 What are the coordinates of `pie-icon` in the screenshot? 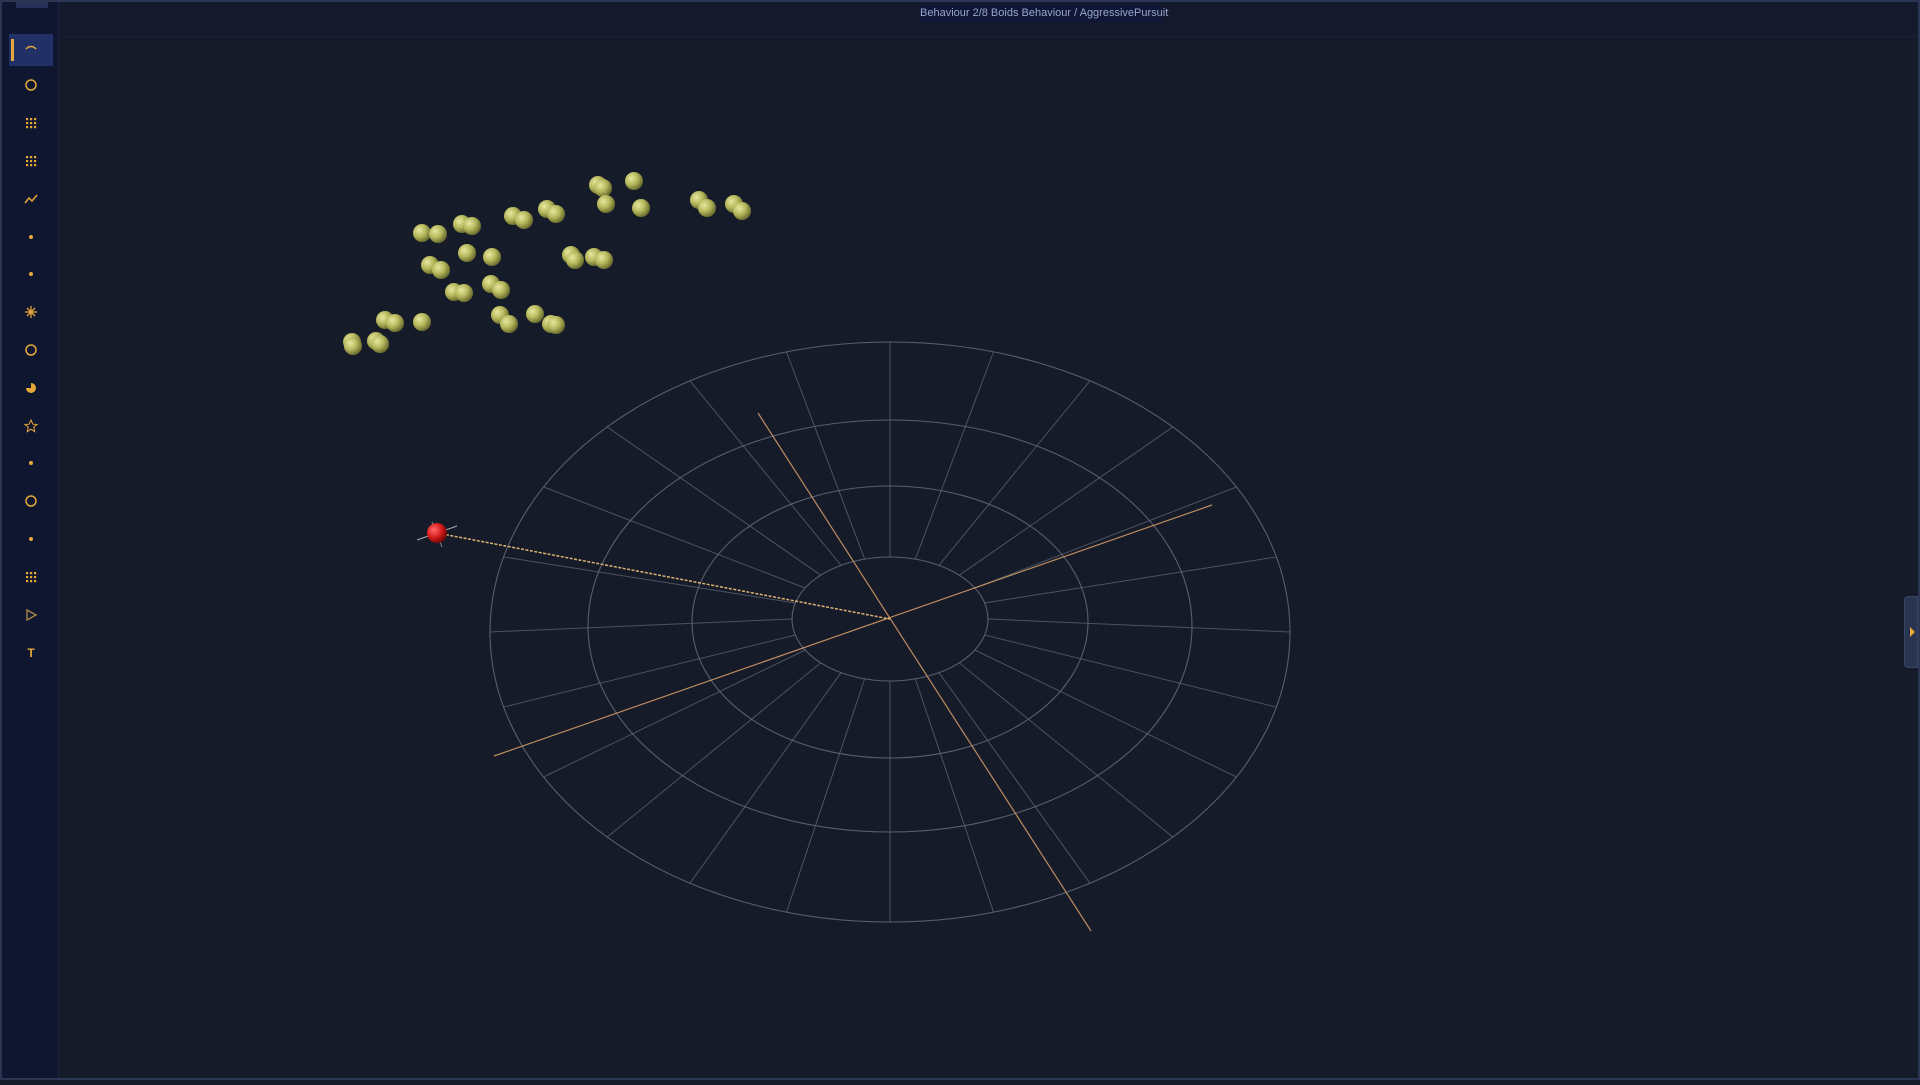 It's located at (31, 390).